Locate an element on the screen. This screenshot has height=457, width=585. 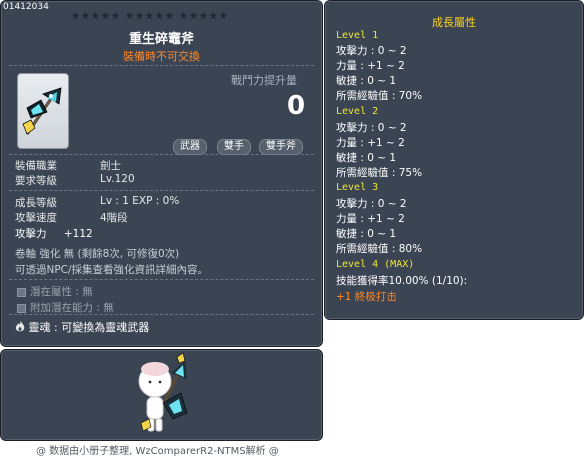
growth-level-label: 成長等級 is located at coordinates (36, 203).